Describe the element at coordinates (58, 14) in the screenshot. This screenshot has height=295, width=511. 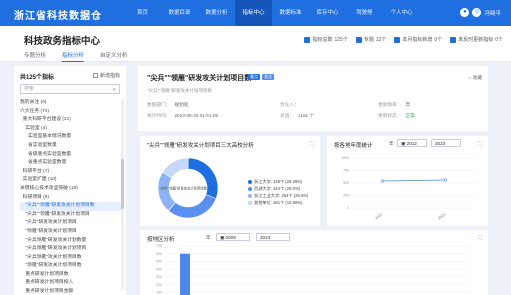
I see `app-logo: 浙江省科技数据仓` at that location.